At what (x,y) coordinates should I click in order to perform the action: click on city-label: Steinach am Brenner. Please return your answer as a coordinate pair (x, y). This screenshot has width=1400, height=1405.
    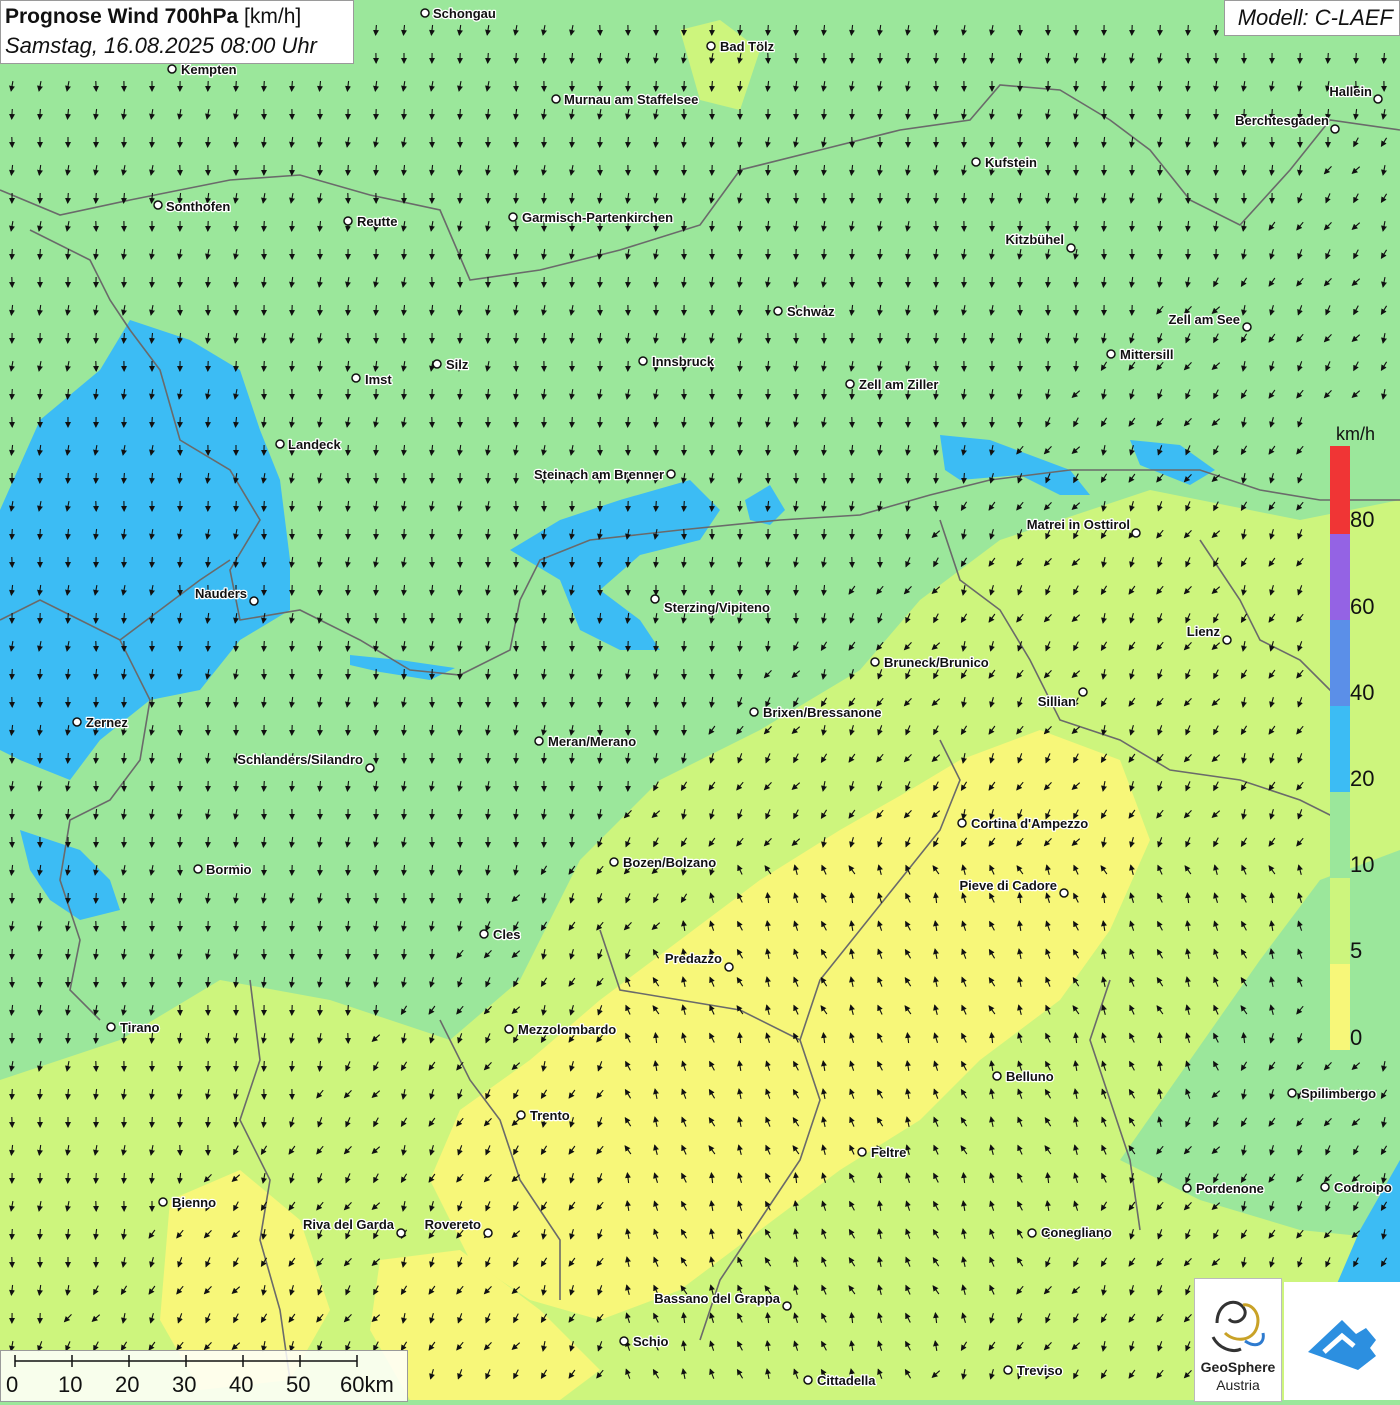
    Looking at the image, I should click on (599, 474).